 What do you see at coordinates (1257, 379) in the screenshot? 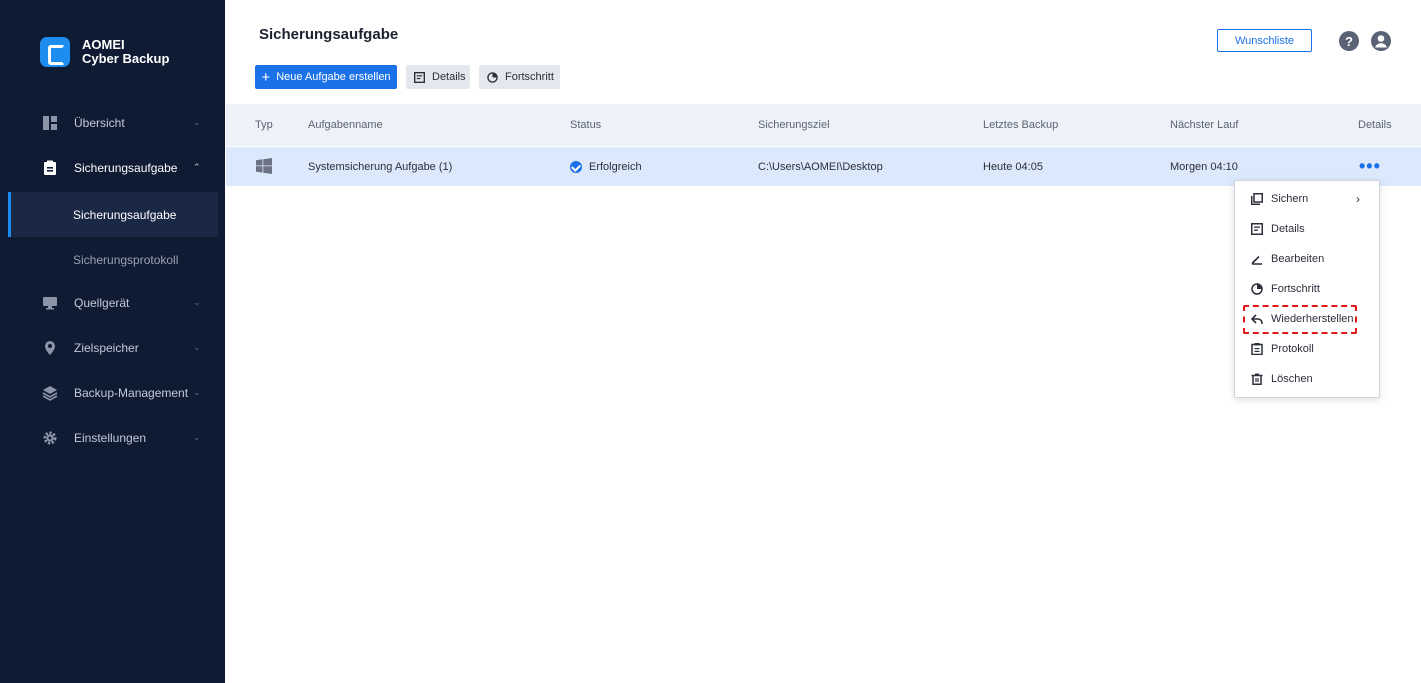
I see `trash-icon` at bounding box center [1257, 379].